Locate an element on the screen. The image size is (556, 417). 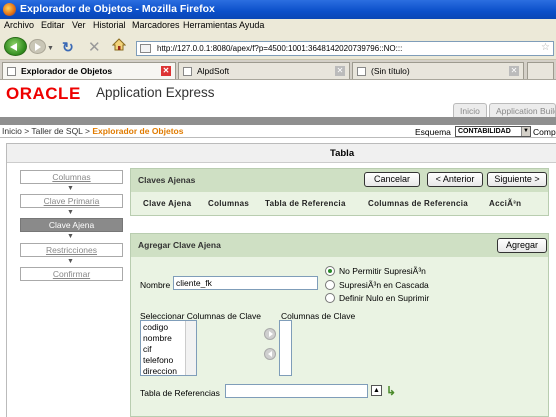
schema-label: Esquema is located at coordinates (433, 132).